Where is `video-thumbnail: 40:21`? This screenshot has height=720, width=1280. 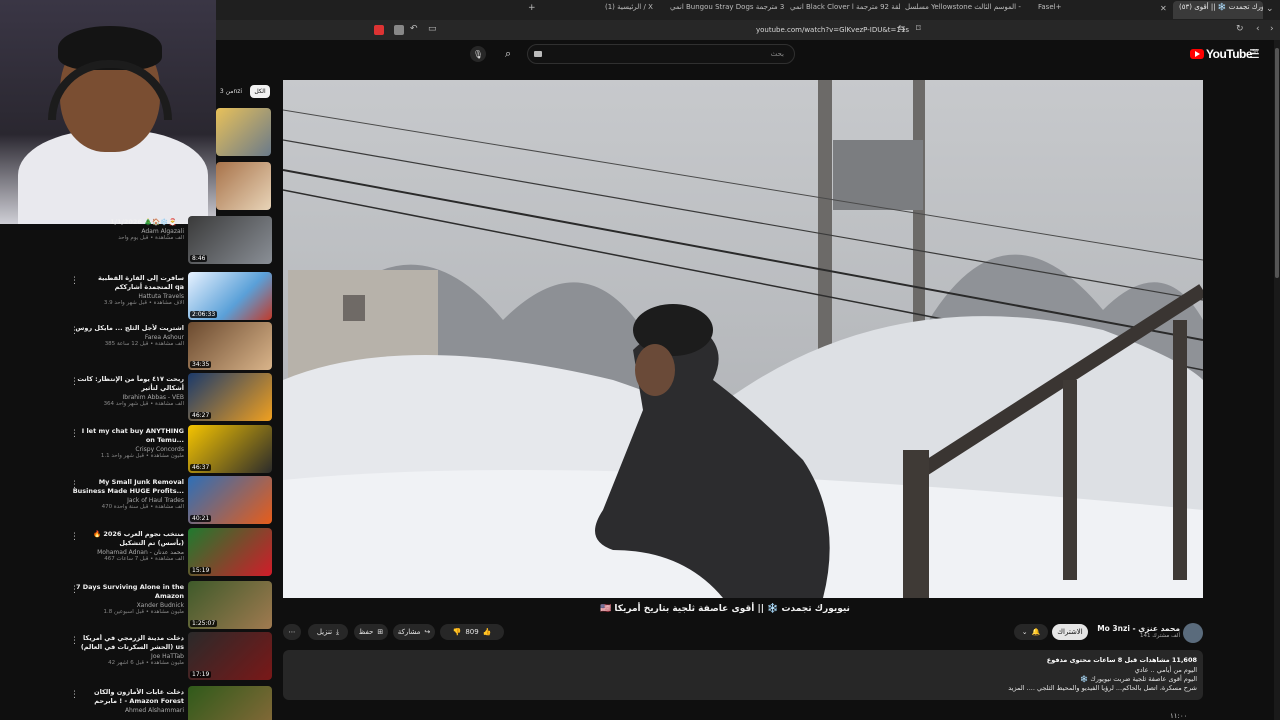 video-thumbnail: 40:21 is located at coordinates (230, 500).